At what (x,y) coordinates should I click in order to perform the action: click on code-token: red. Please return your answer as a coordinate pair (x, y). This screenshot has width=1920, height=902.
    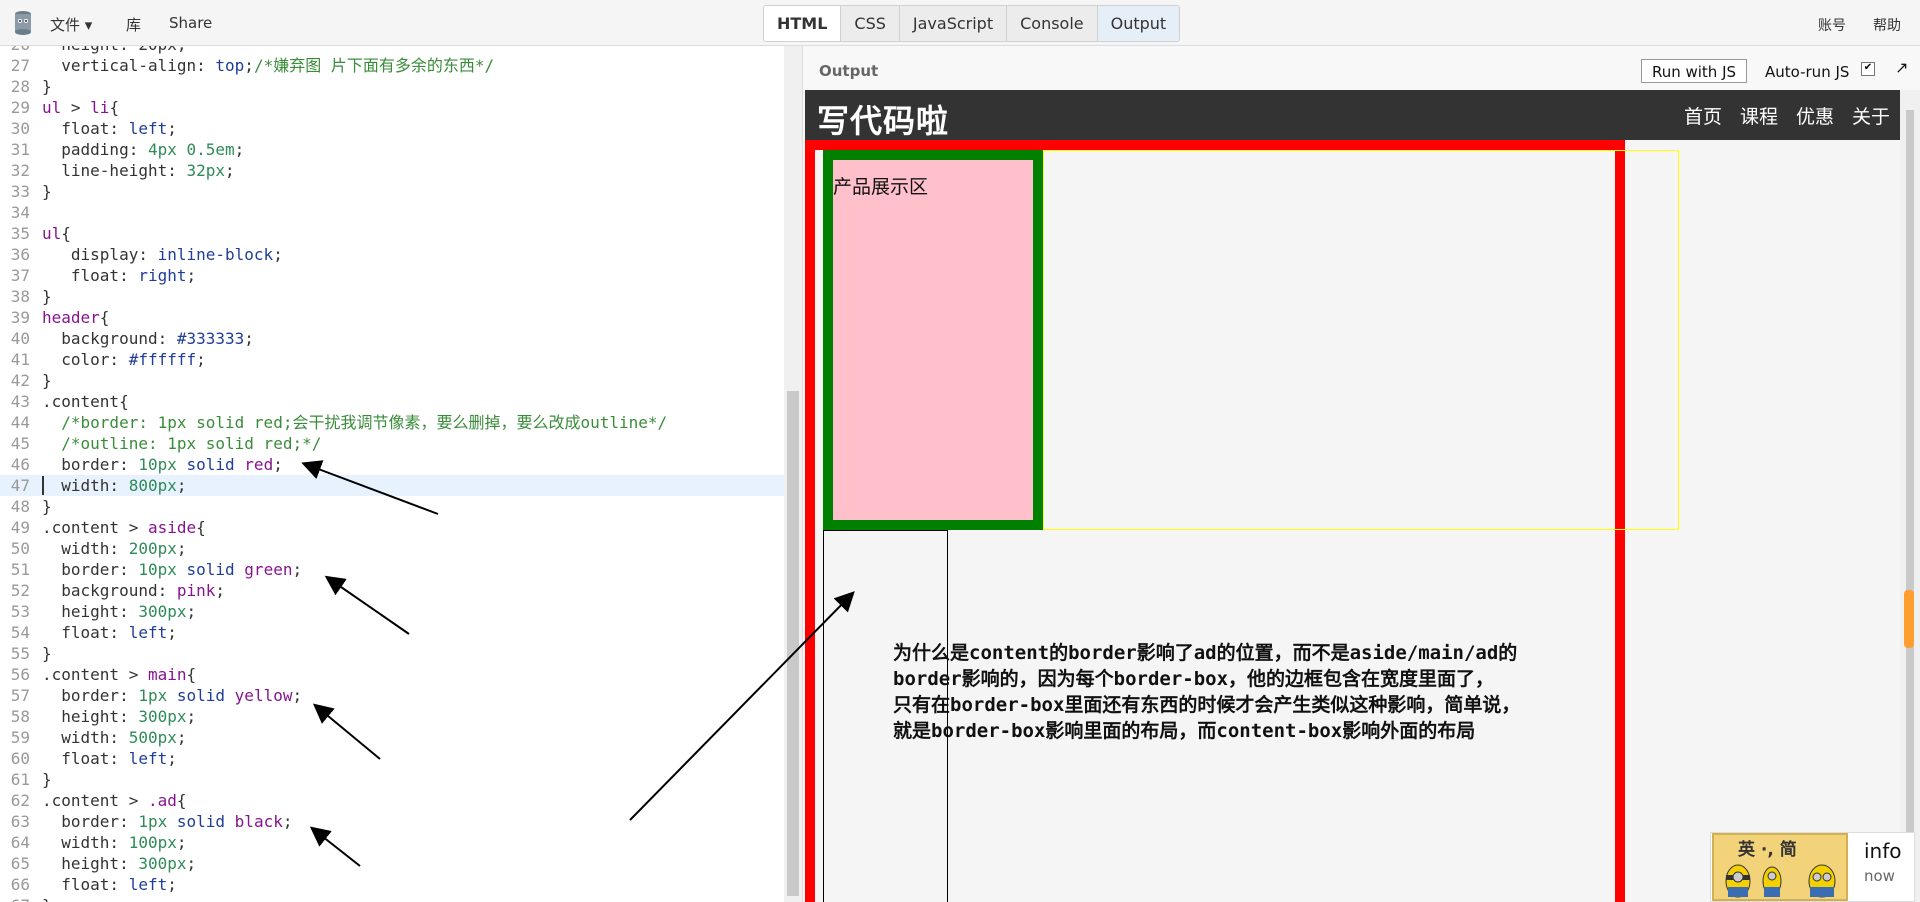
    Looking at the image, I should click on (259, 464).